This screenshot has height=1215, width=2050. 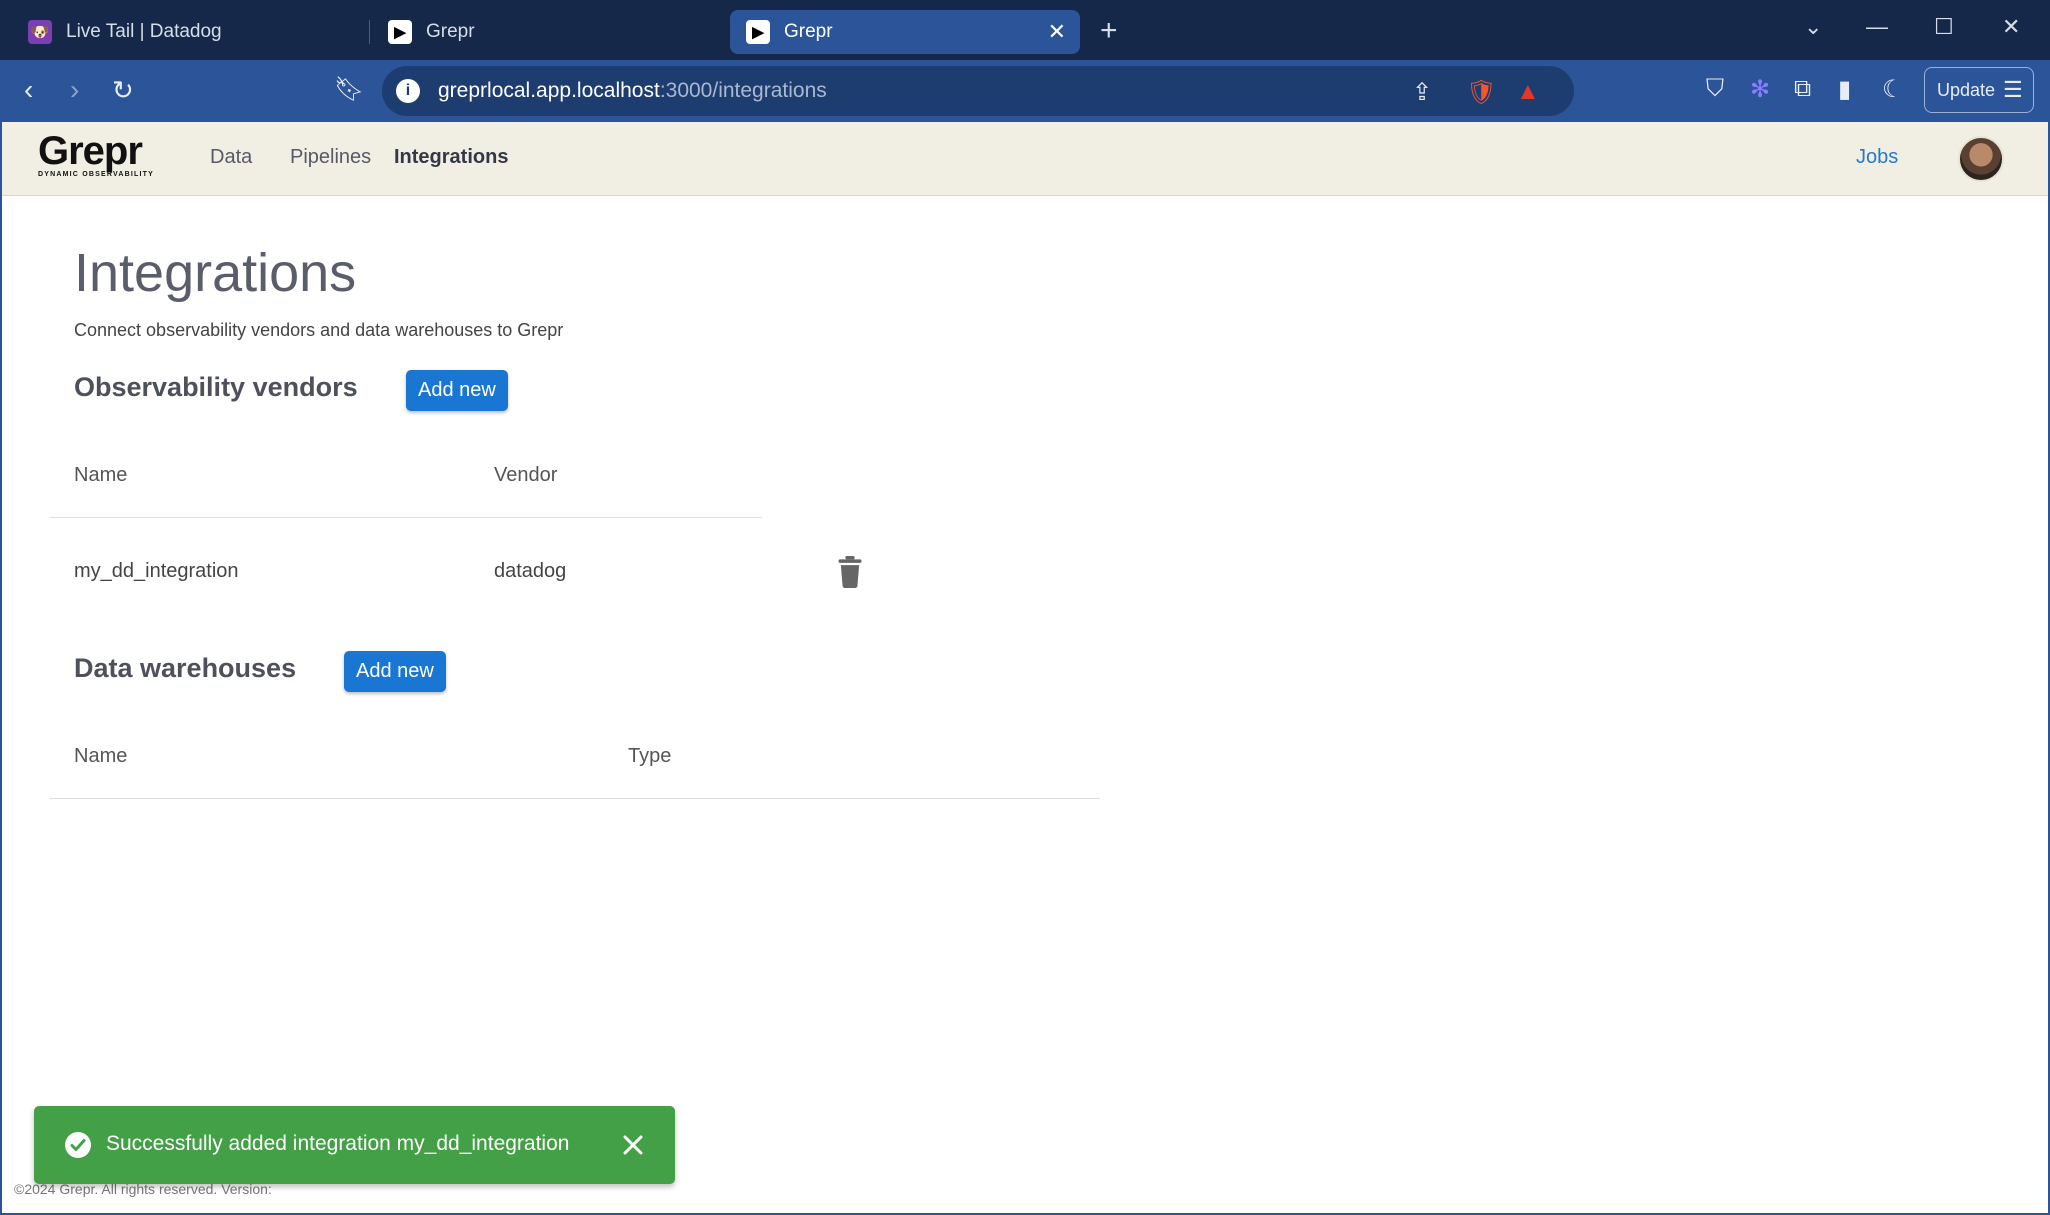 I want to click on bookmark-icon: 🔖︎, so click(x=349, y=90).